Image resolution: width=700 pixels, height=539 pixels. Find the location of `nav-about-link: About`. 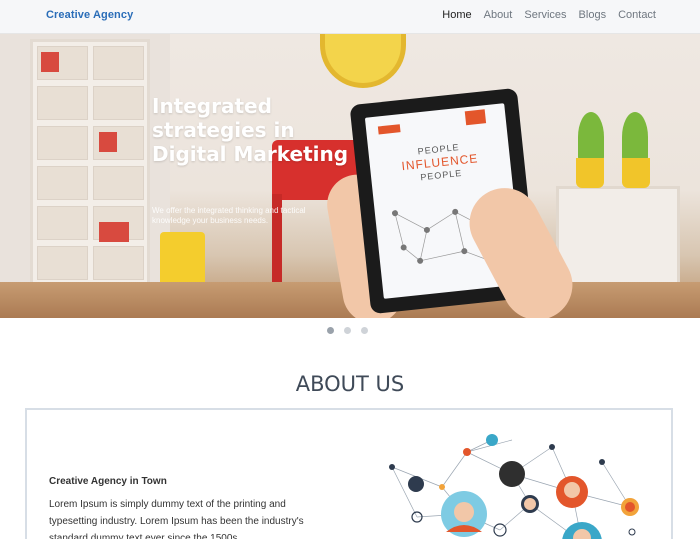

nav-about-link: About is located at coordinates (498, 15).